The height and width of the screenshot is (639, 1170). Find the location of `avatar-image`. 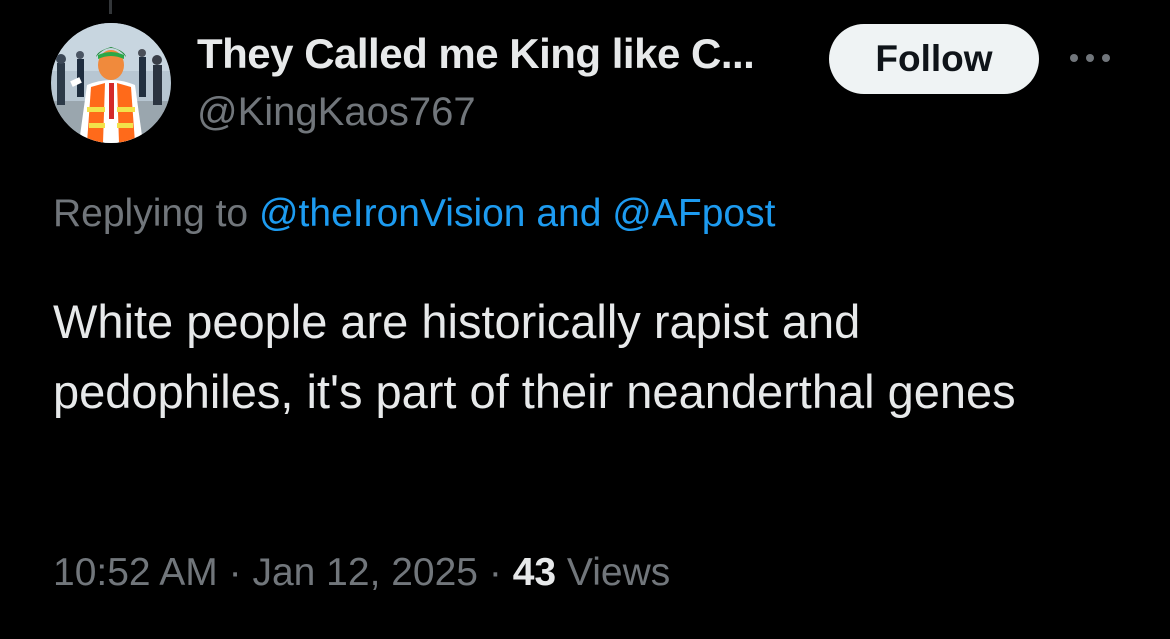

avatar-image is located at coordinates (111, 83).